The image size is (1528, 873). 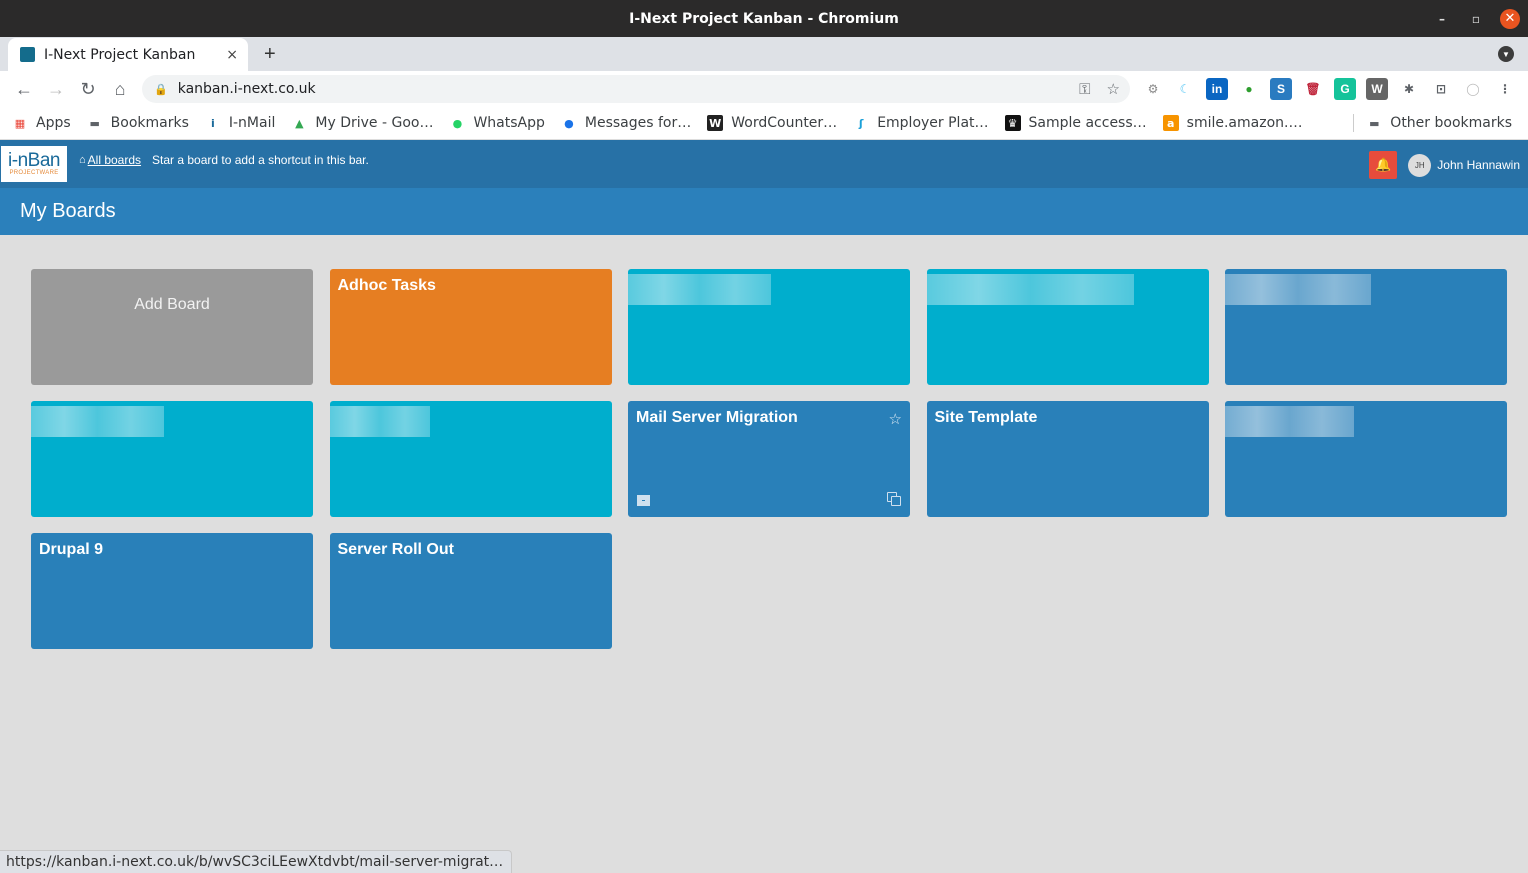 What do you see at coordinates (299, 123) in the screenshot?
I see `google-drive-icon: ▲` at bounding box center [299, 123].